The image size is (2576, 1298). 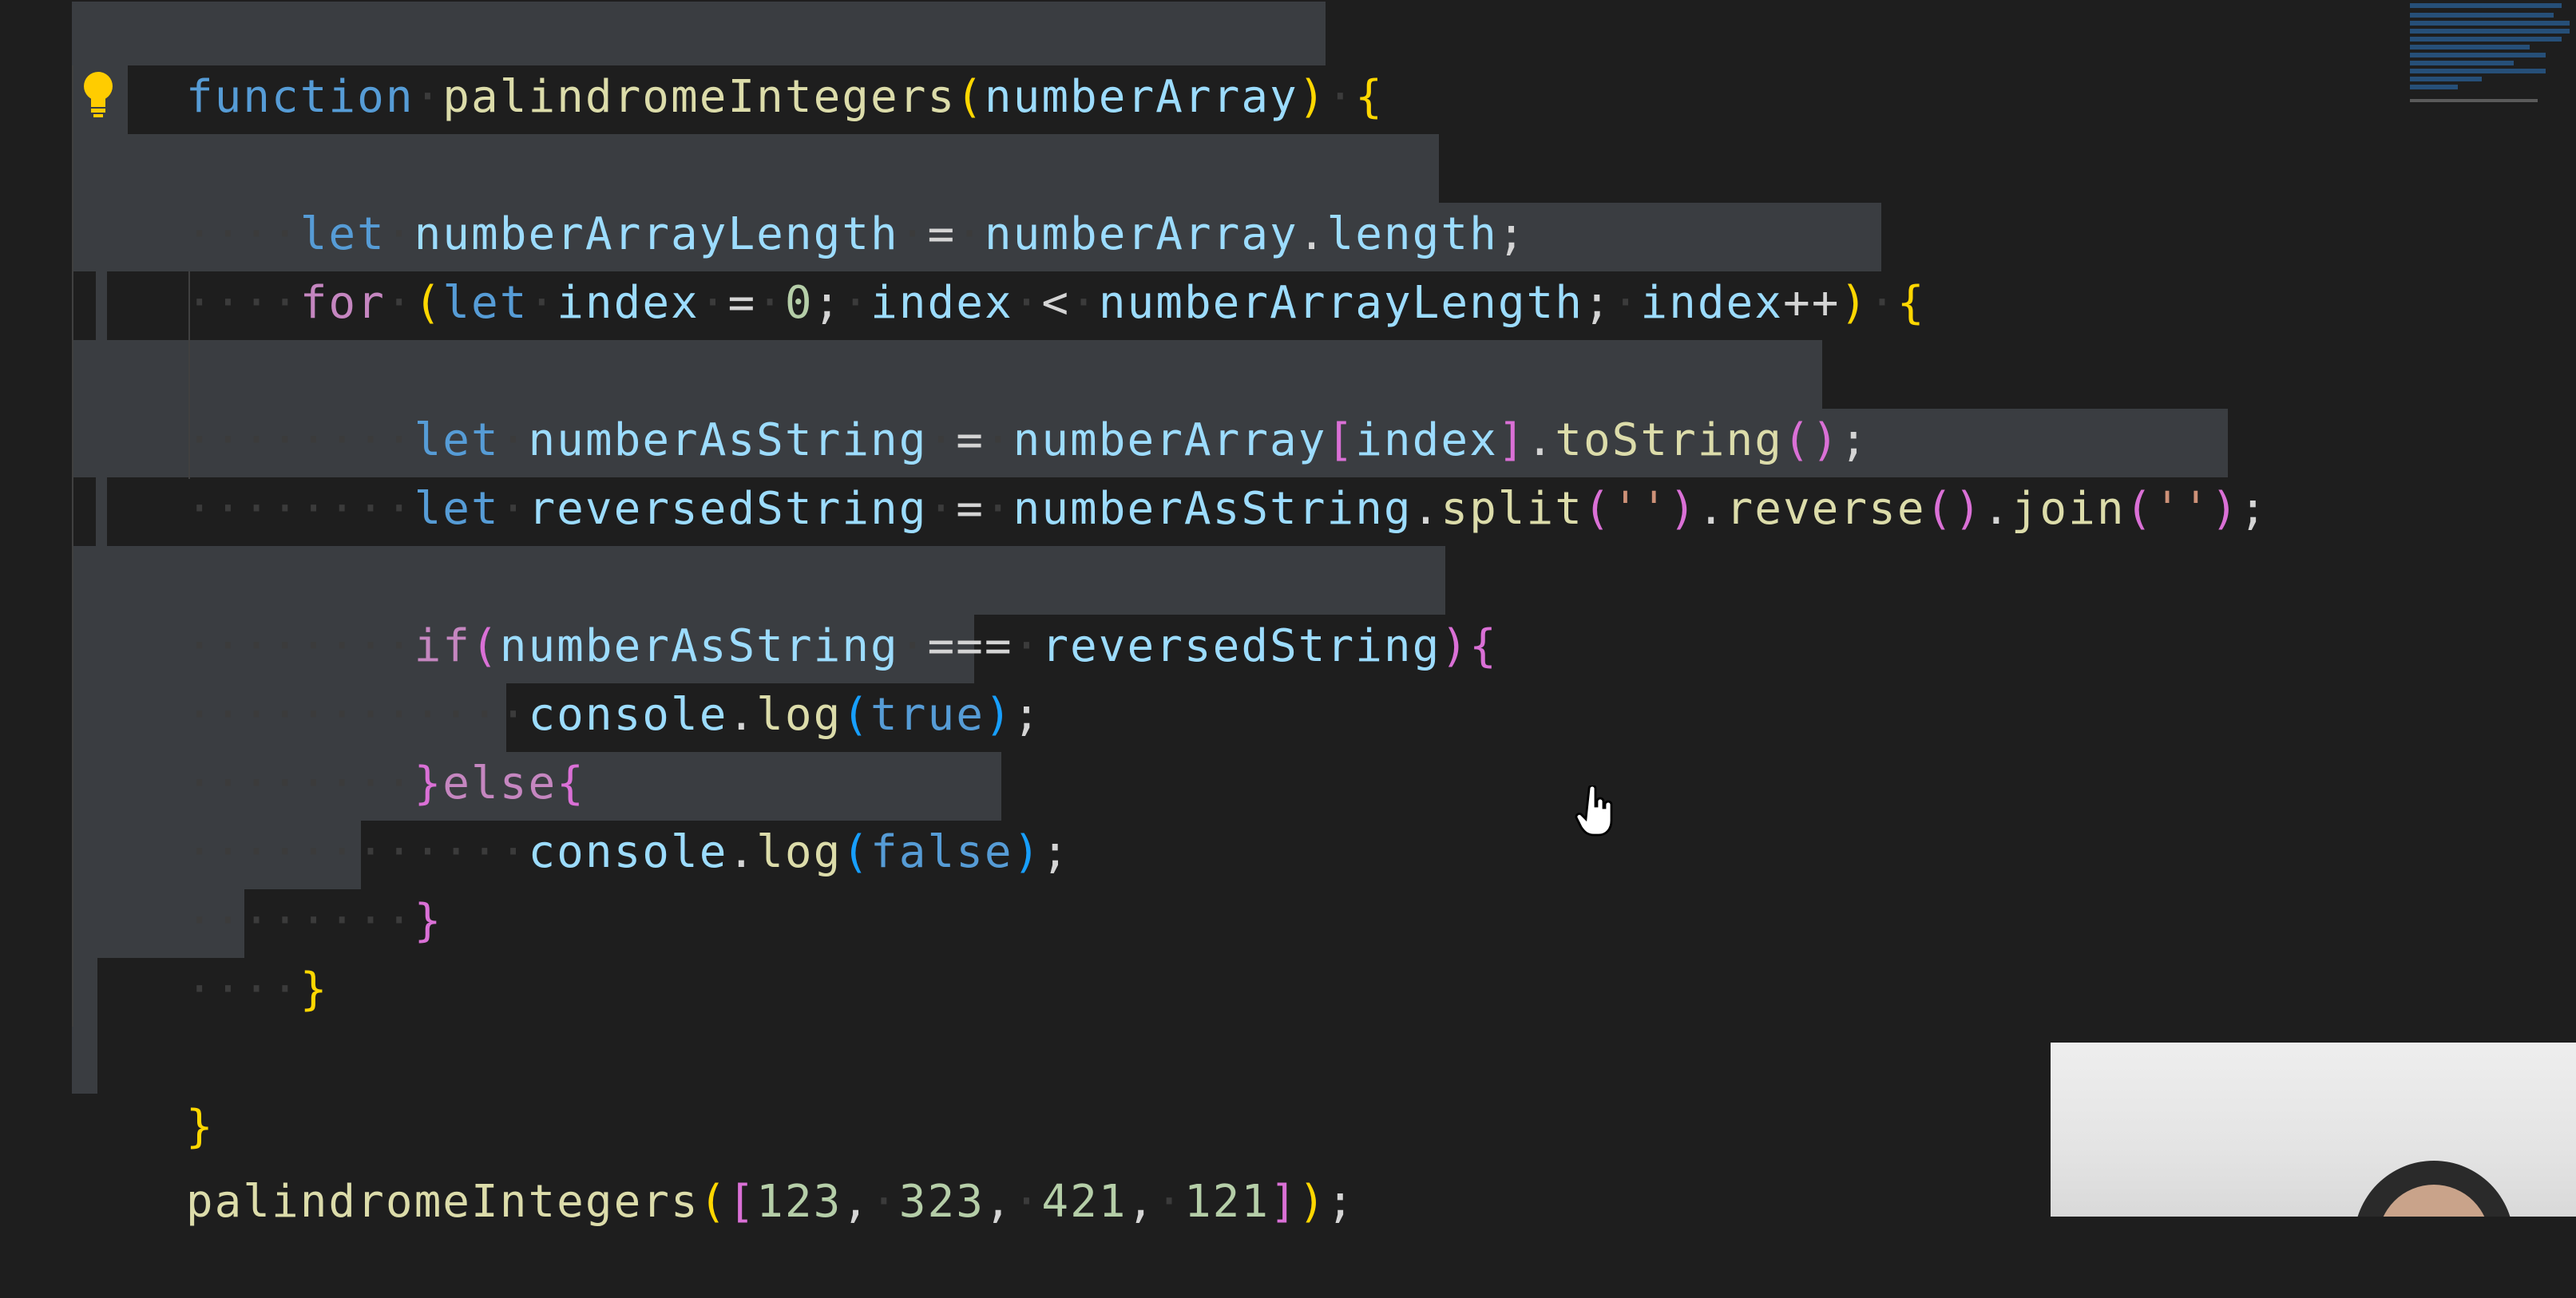 I want to click on hand-cursor-icon, so click(x=1594, y=811).